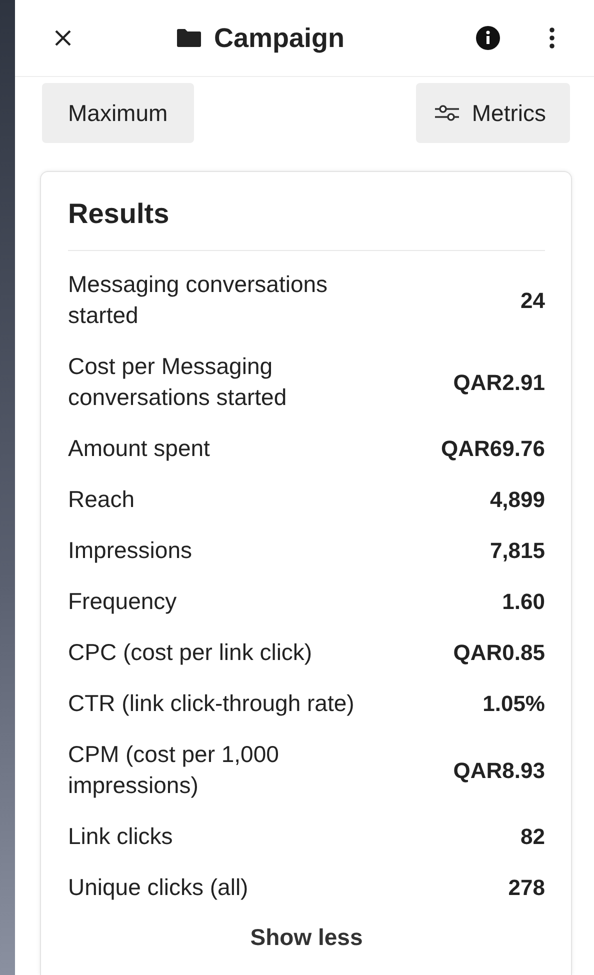  Describe the element at coordinates (493, 113) in the screenshot. I see `metrics-button: Metrics` at that location.